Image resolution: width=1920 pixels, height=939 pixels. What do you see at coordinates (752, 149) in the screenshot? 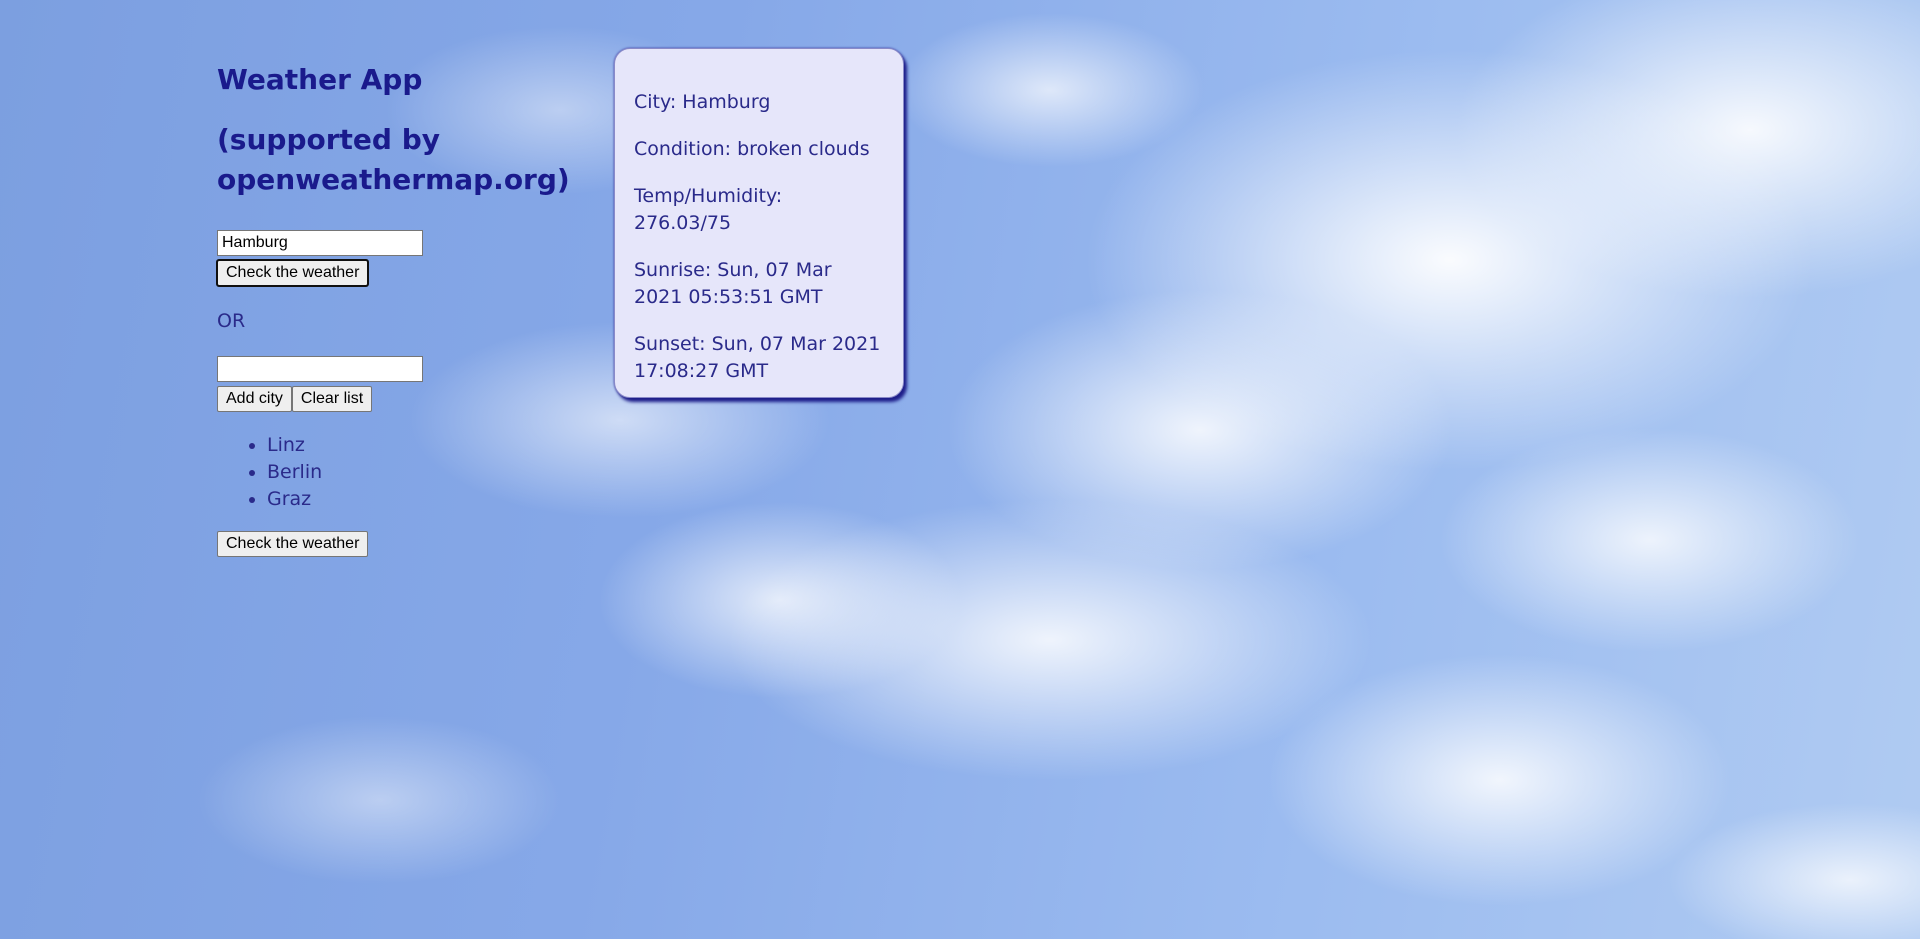
I see `condition-line: Condition: broken clouds` at bounding box center [752, 149].